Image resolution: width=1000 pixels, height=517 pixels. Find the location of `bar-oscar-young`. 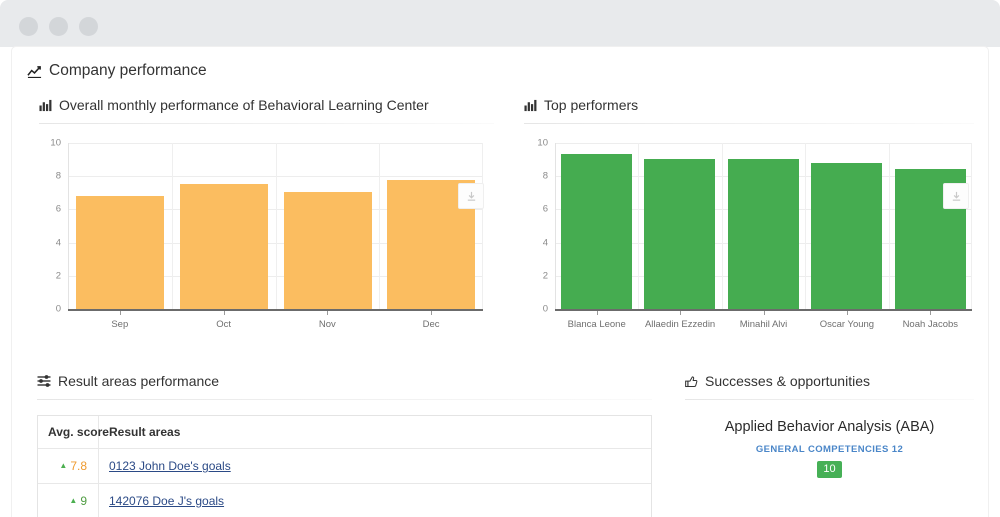

bar-oscar-young is located at coordinates (847, 235).